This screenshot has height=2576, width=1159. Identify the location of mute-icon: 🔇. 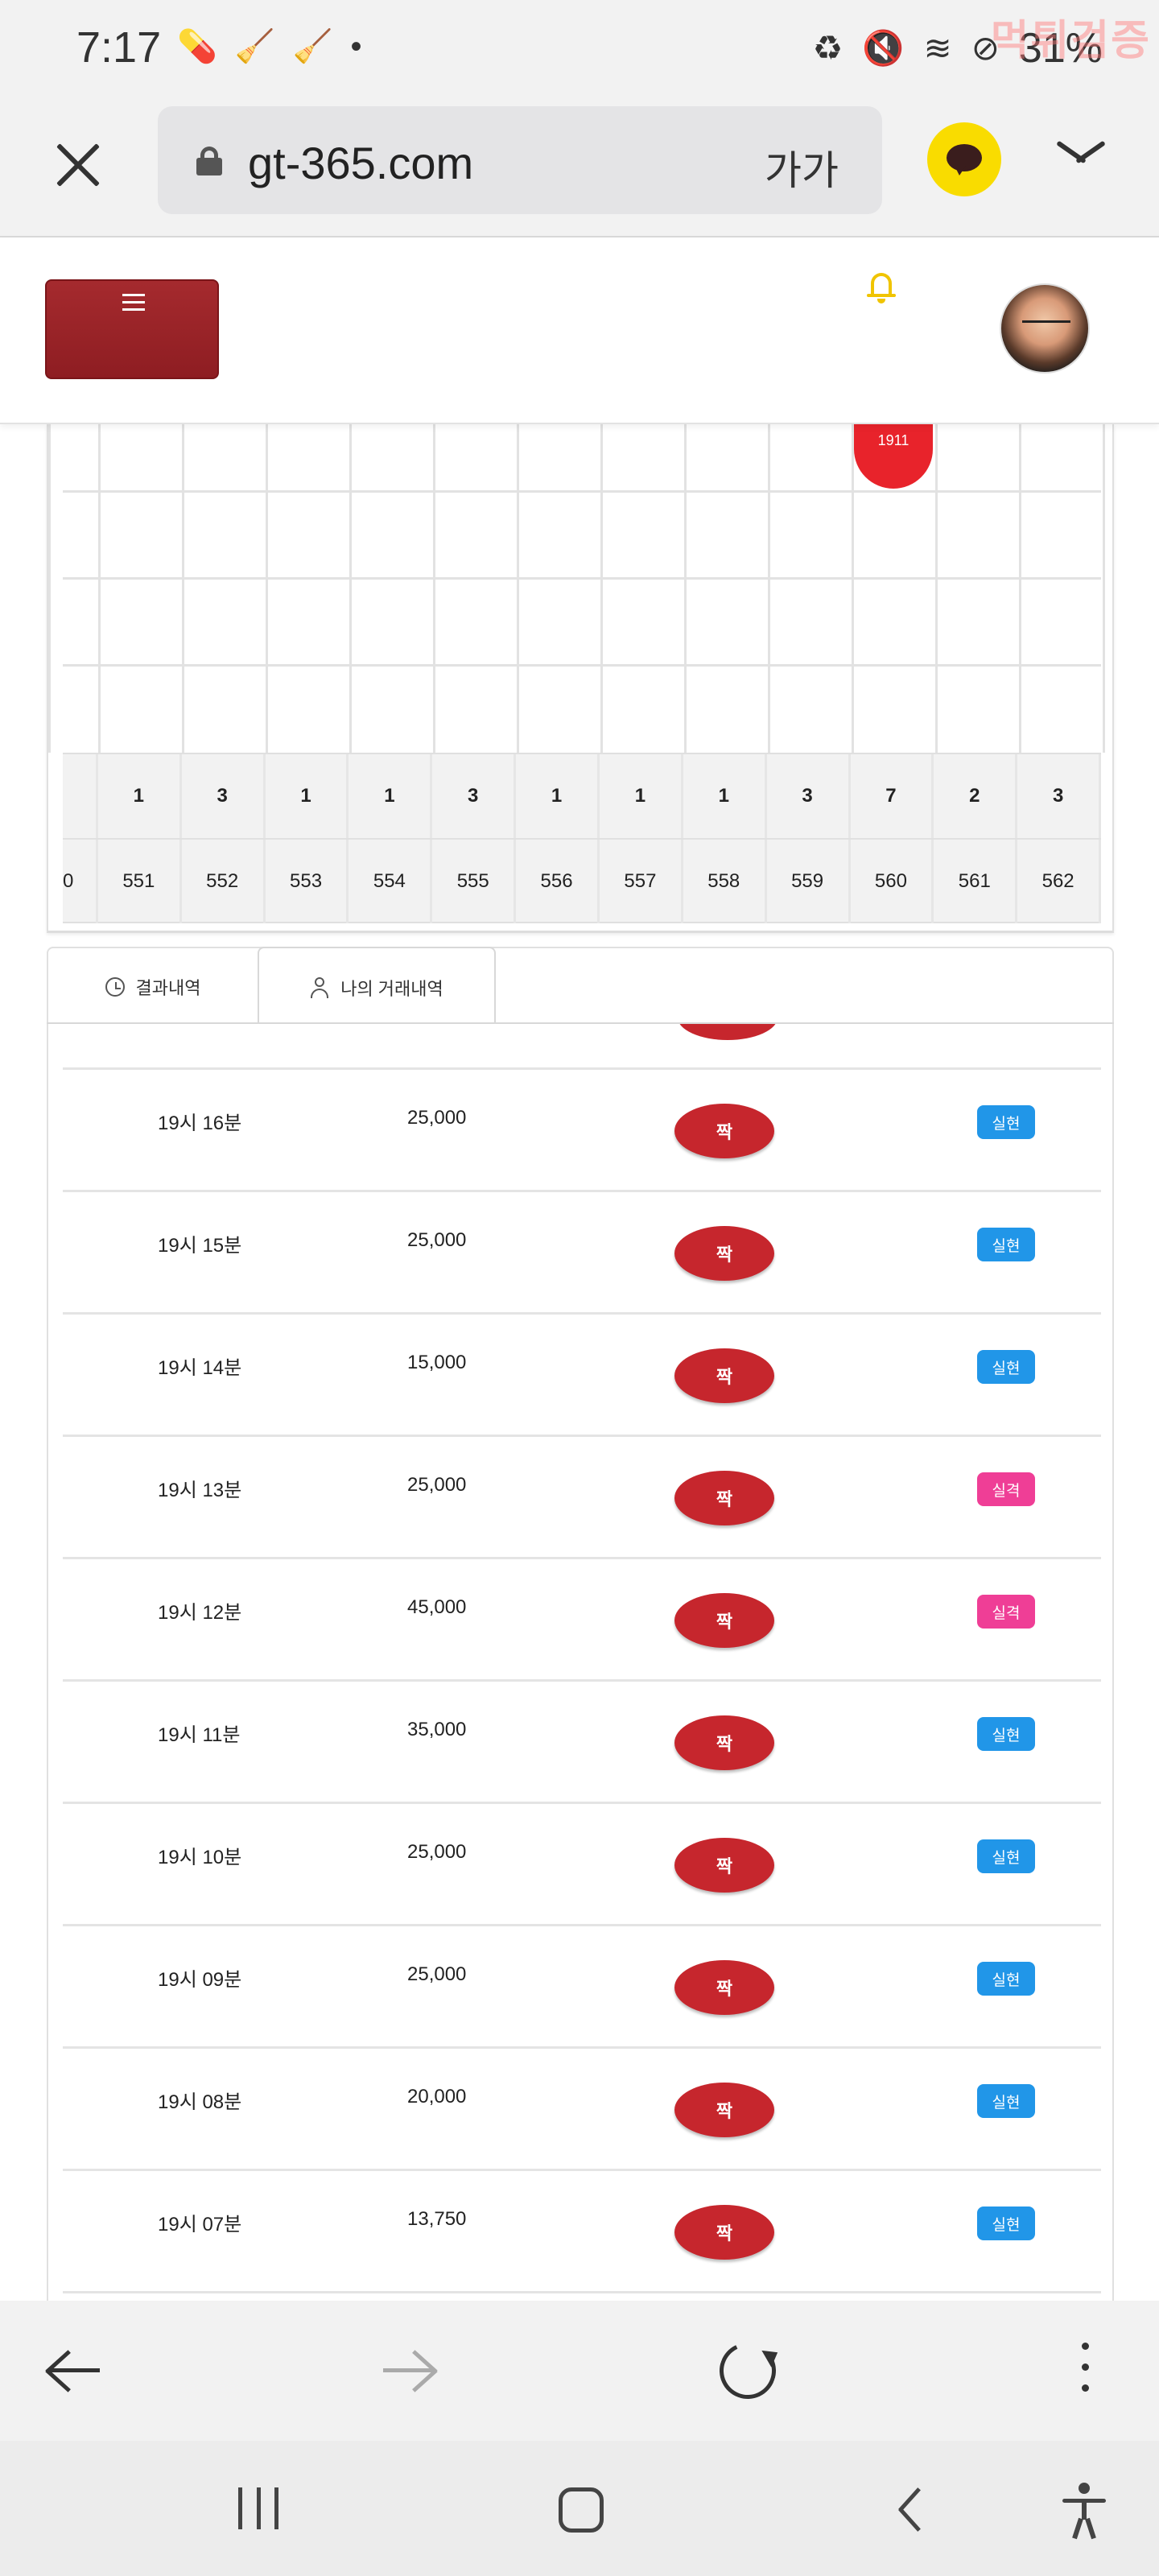
(883, 48).